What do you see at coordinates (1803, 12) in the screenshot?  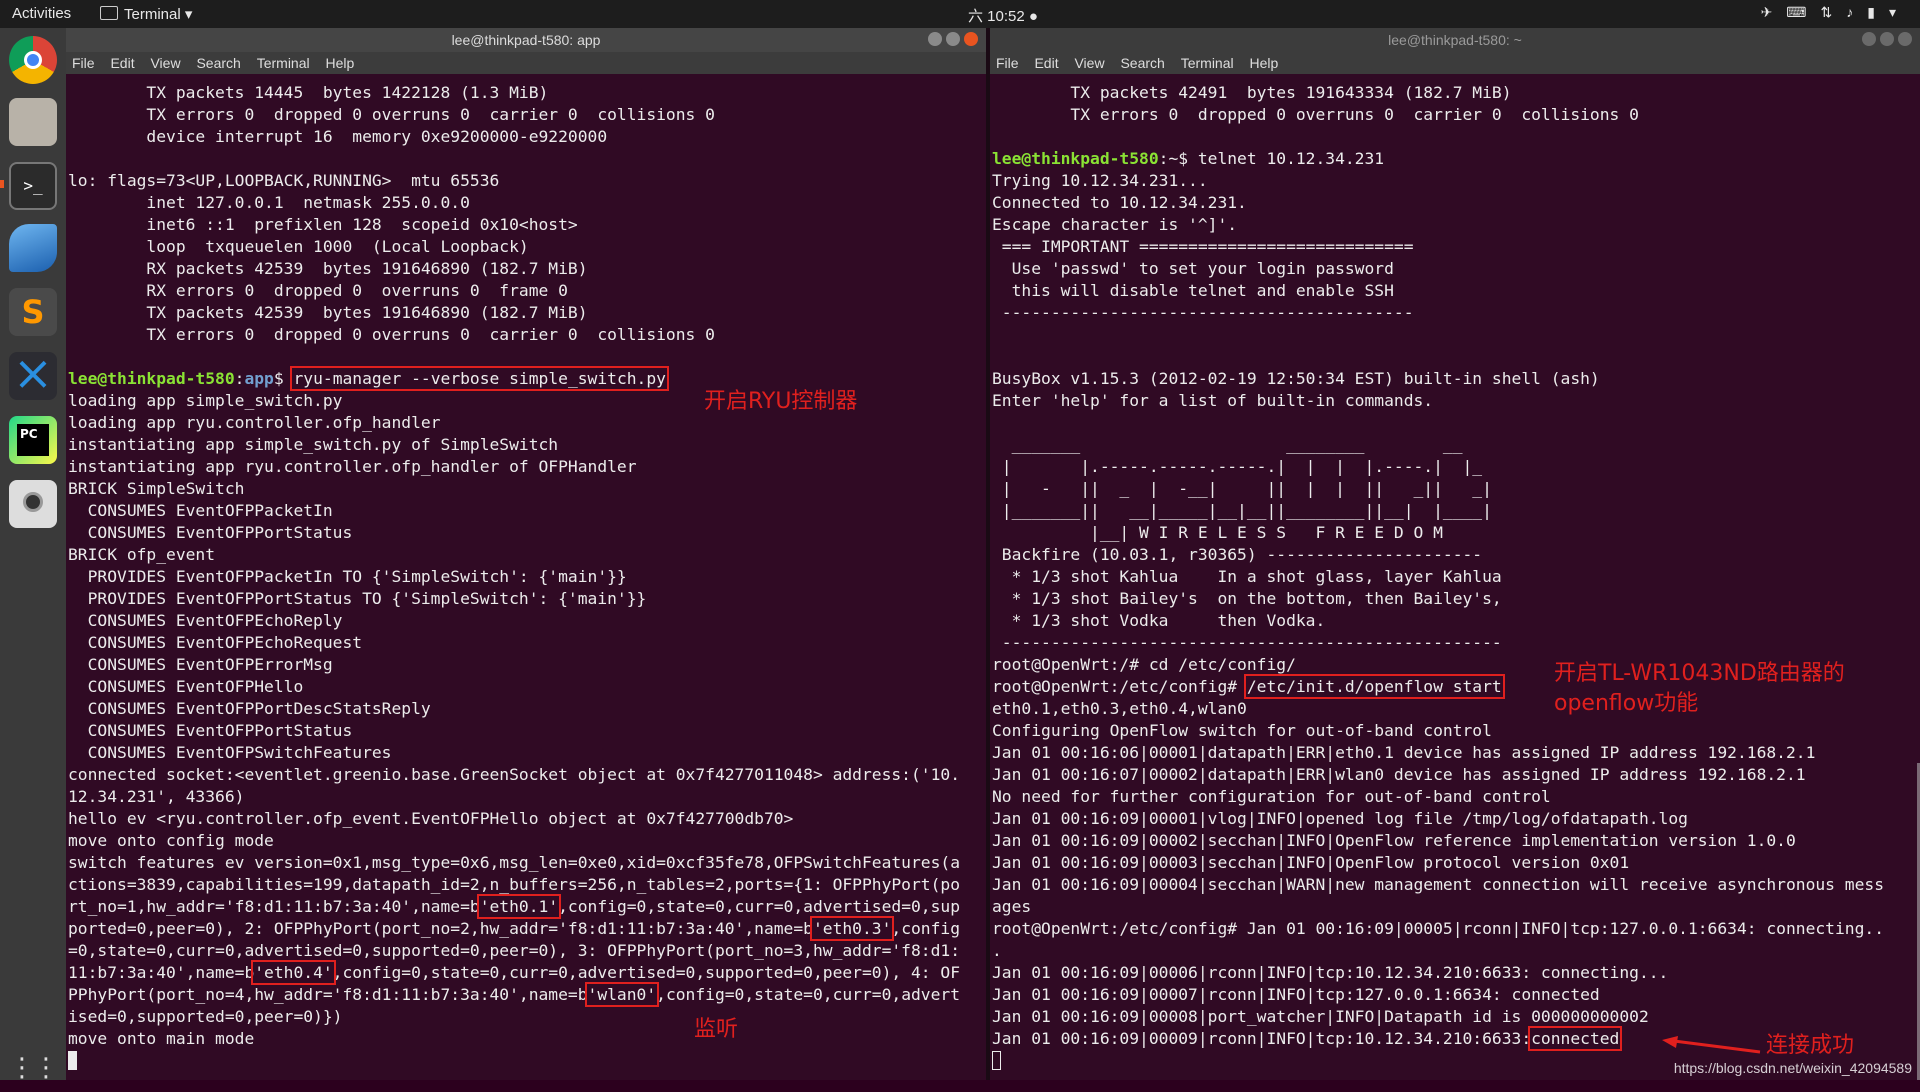 I see `keyboard-icon: ⌨` at bounding box center [1803, 12].